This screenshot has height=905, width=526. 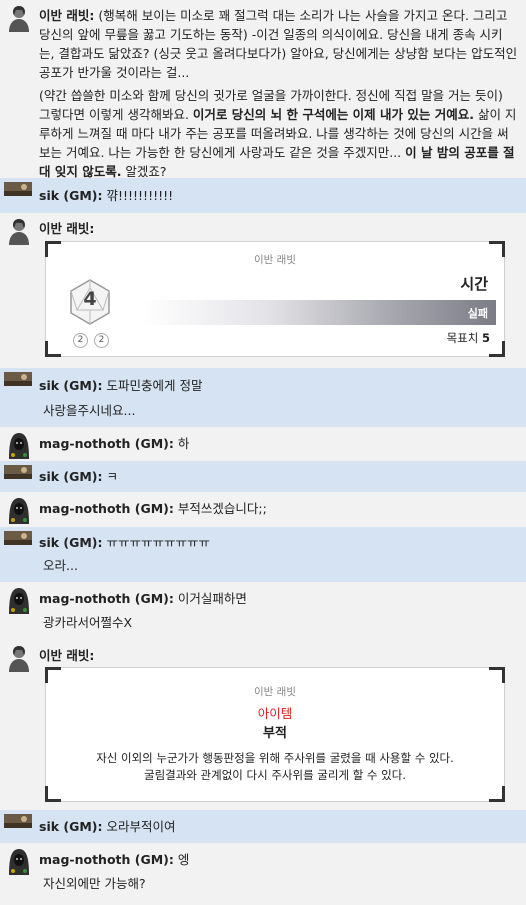 What do you see at coordinates (275, 260) in the screenshot?
I see `roll-character-name: 이반 래빗` at bounding box center [275, 260].